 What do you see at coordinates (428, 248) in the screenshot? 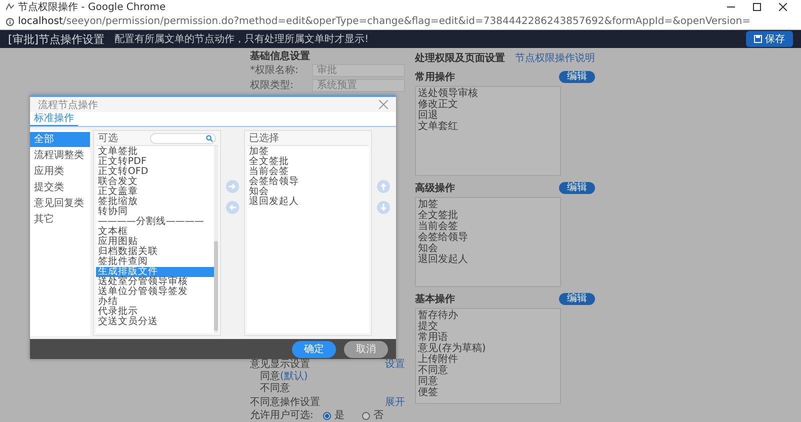
I see `operation-item: 知会` at bounding box center [428, 248].